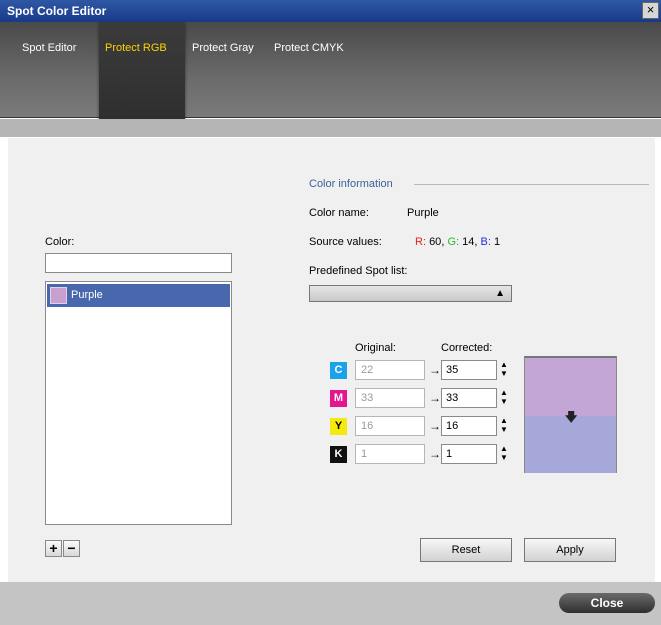 The height and width of the screenshot is (625, 661). I want to click on g-value: 14, so click(468, 242).